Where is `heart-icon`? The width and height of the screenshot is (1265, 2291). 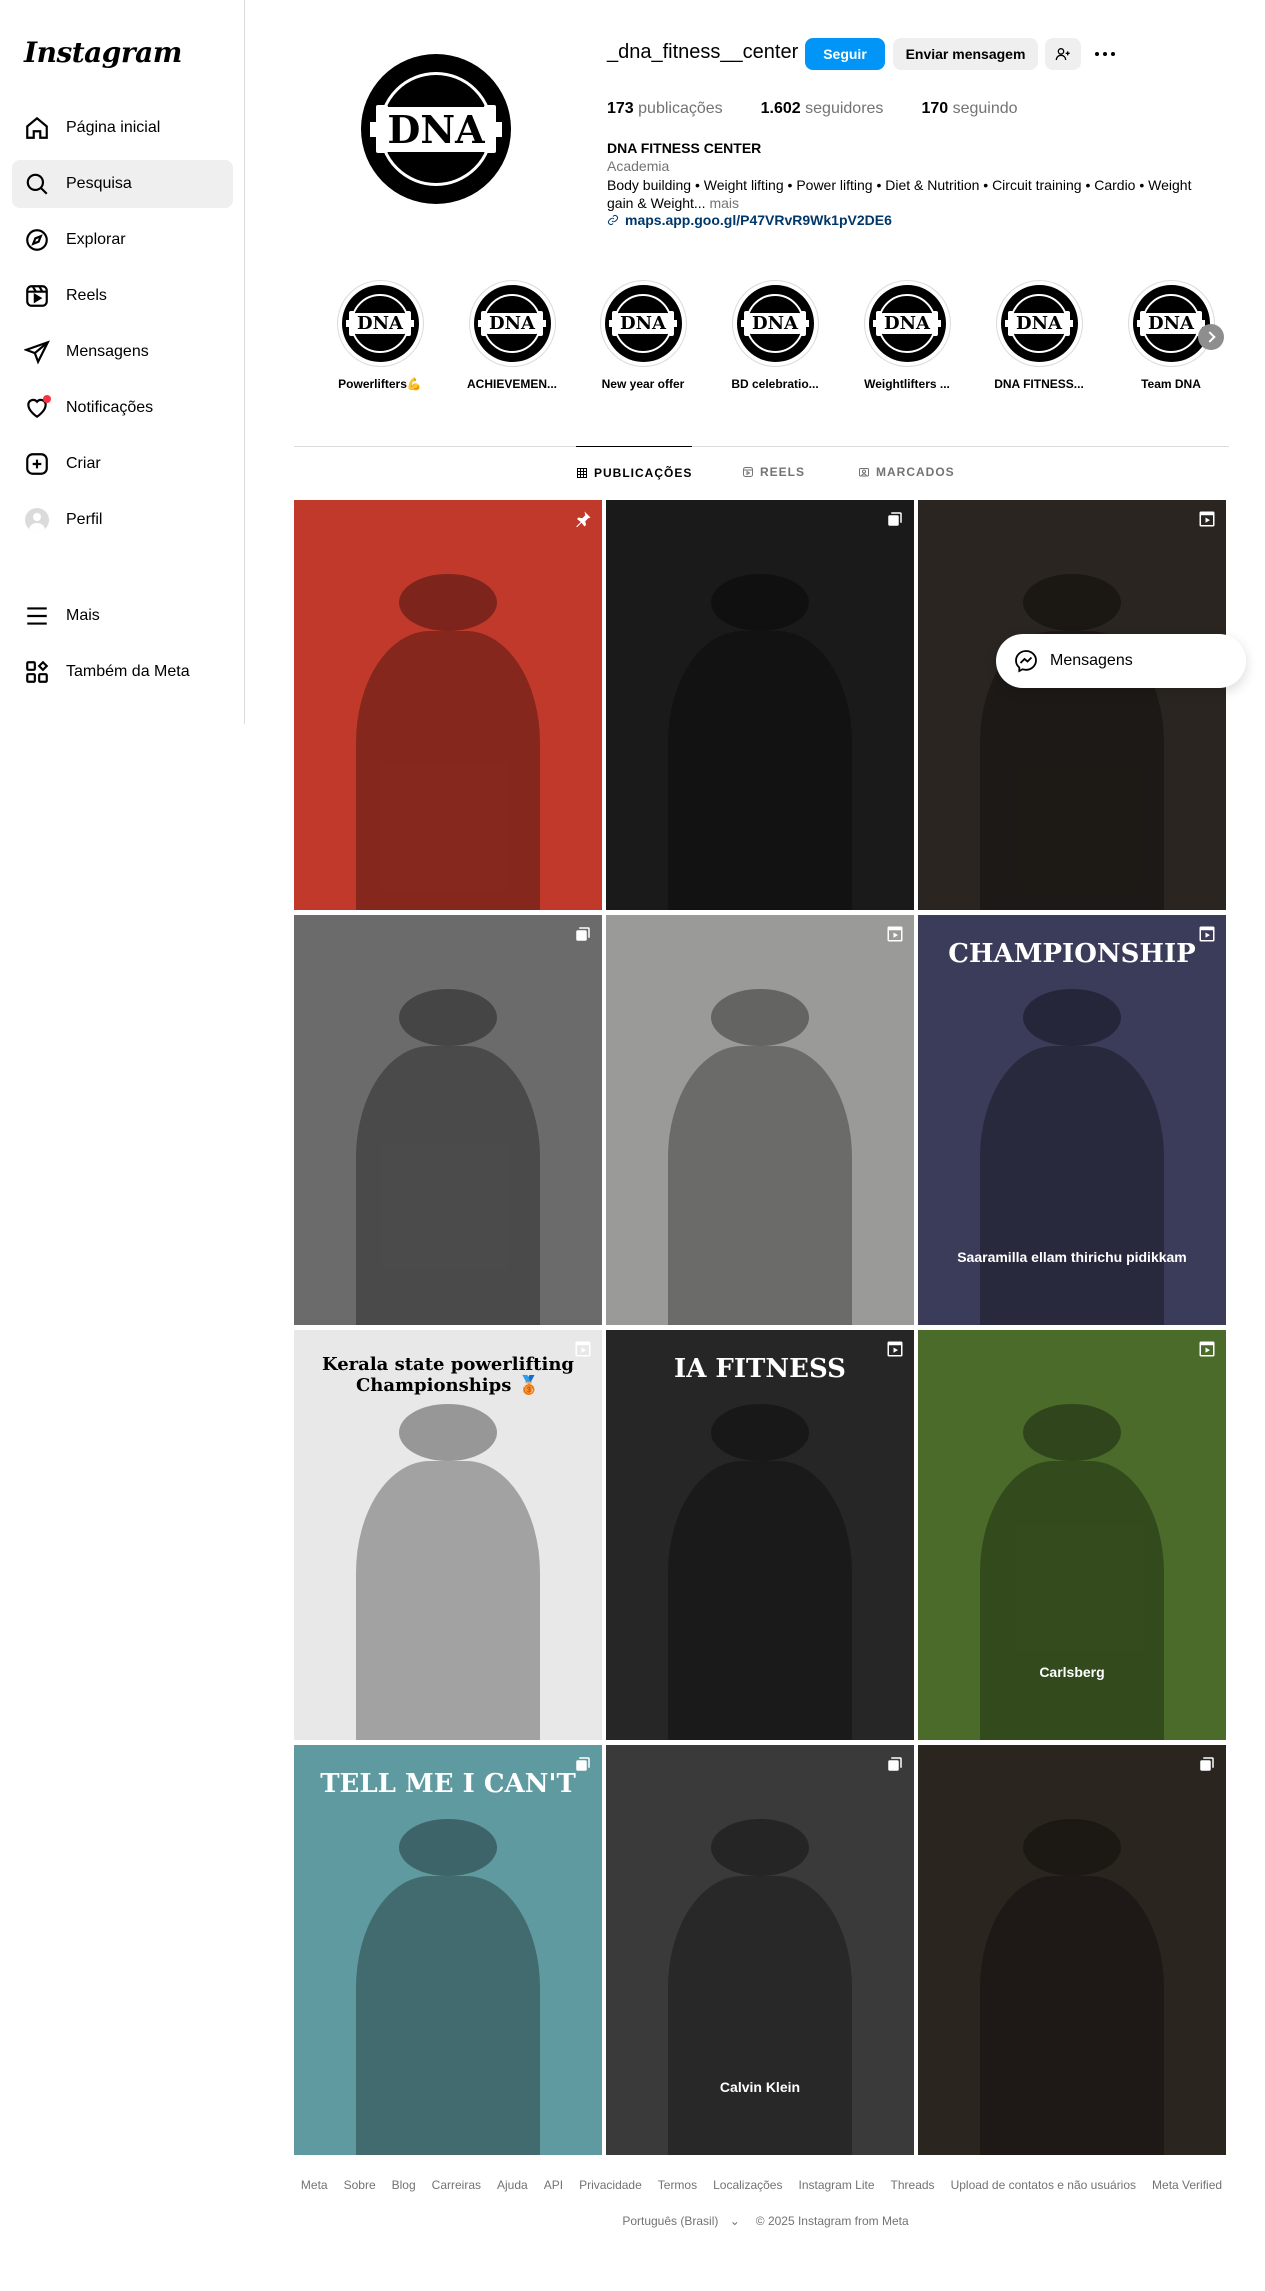 heart-icon is located at coordinates (37, 408).